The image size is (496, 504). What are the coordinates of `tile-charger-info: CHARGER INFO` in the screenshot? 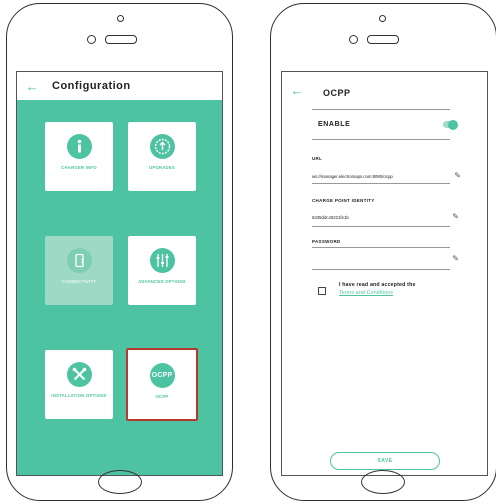 It's located at (79, 156).